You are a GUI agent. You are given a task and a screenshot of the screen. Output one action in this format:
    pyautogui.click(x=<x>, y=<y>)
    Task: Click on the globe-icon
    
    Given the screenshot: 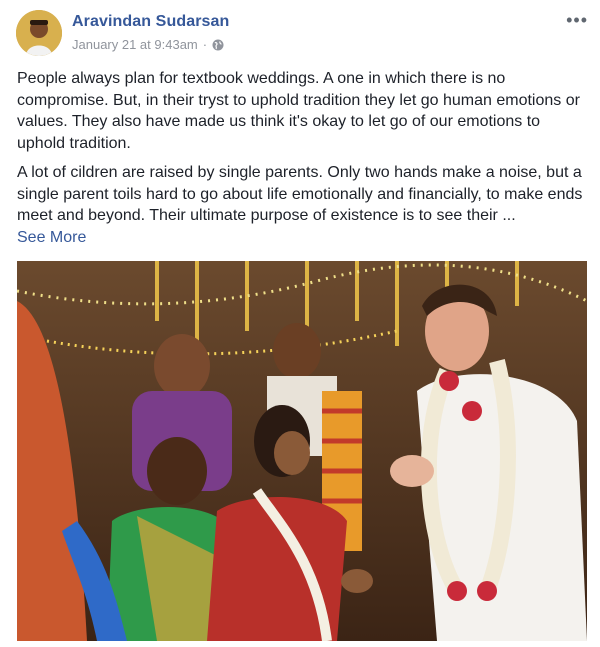 What is the action you would take?
    pyautogui.click(x=218, y=45)
    